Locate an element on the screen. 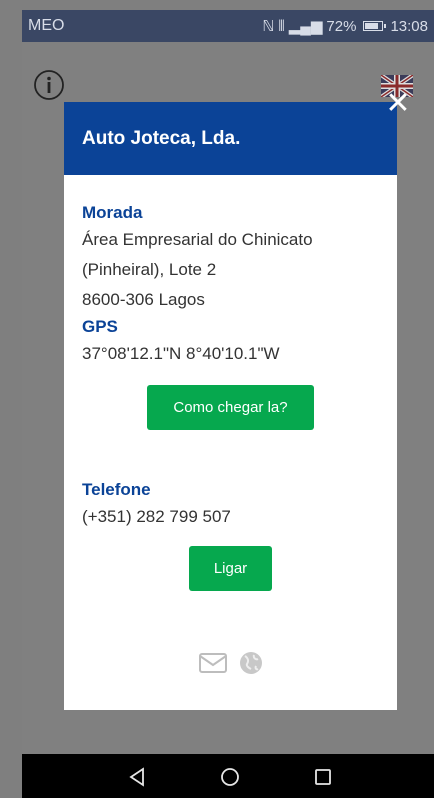  address-line-1: Área Empresarial do Chinicato is located at coordinates (197, 239).